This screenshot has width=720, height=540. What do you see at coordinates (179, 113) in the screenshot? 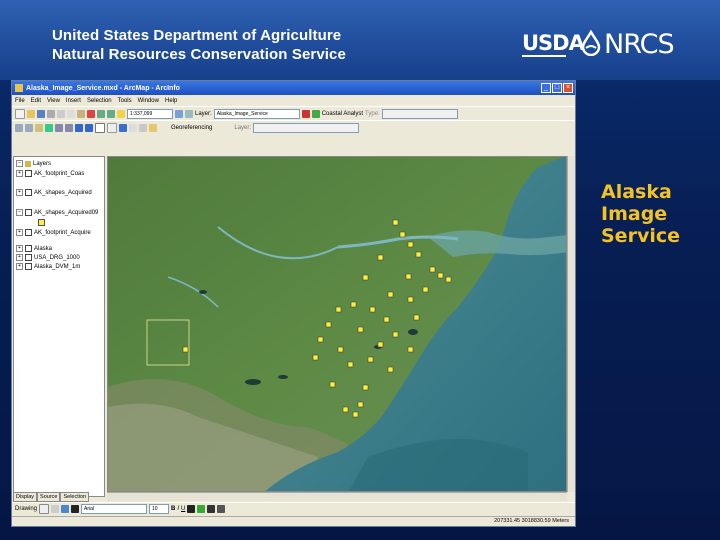
I see `editor-icon` at bounding box center [179, 113].